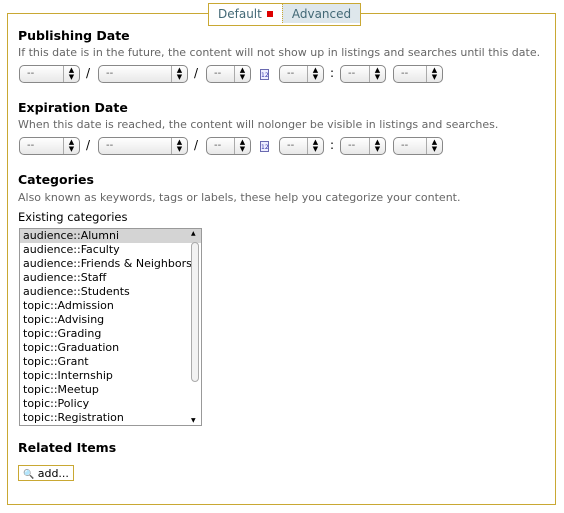 The height and width of the screenshot is (513, 564). Describe the element at coordinates (73, 217) in the screenshot. I see `existing-categories-label: Existing categories` at that location.